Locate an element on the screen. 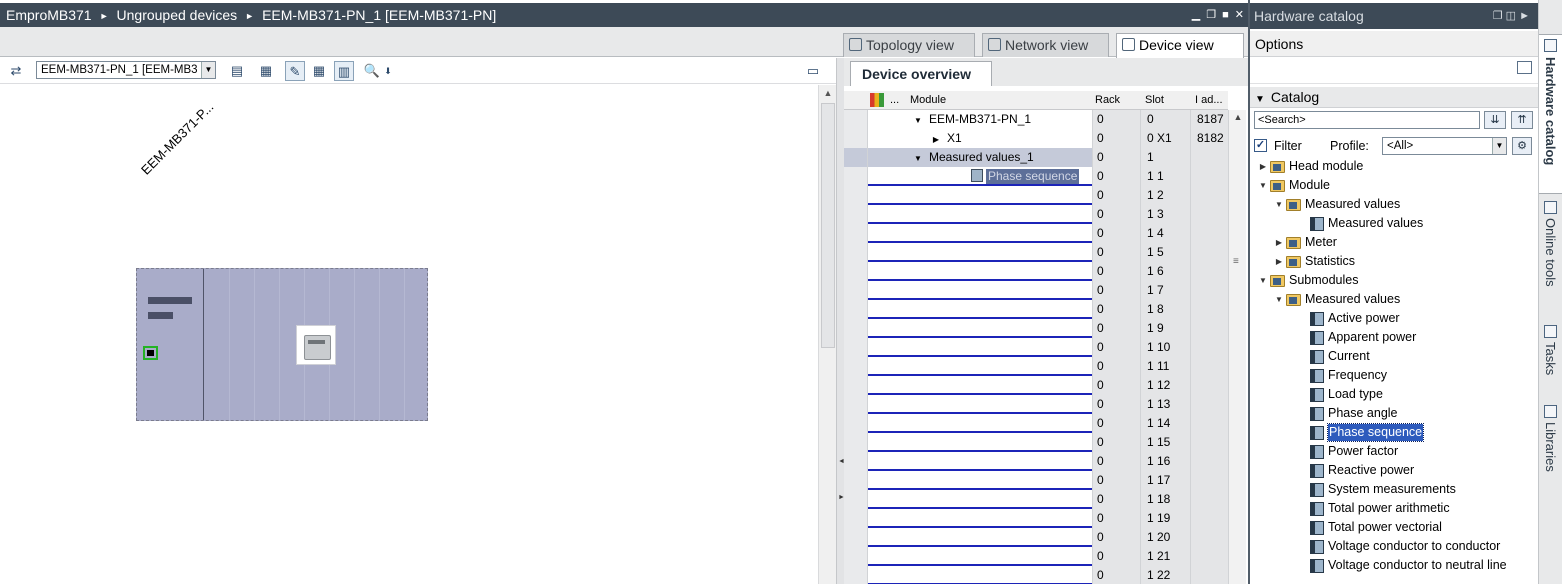 The width and height of the screenshot is (1562, 584). float-pane-icon: ❐ is located at coordinates (1498, 16).